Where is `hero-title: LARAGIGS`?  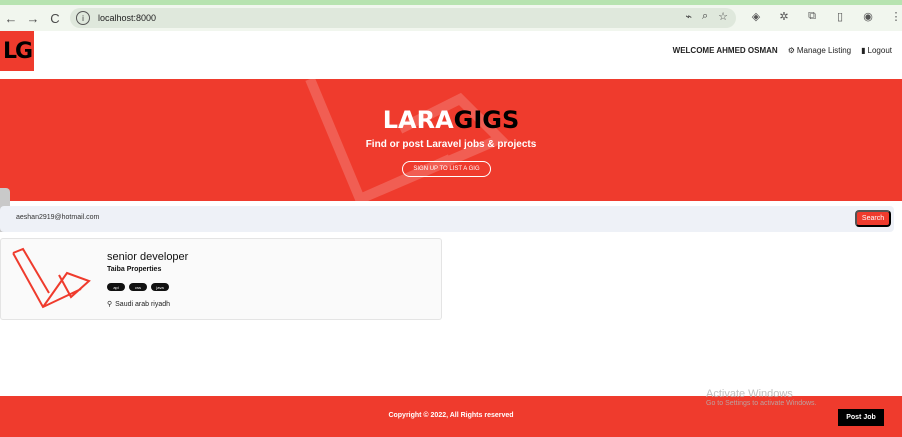 hero-title: LARAGIGS is located at coordinates (451, 120).